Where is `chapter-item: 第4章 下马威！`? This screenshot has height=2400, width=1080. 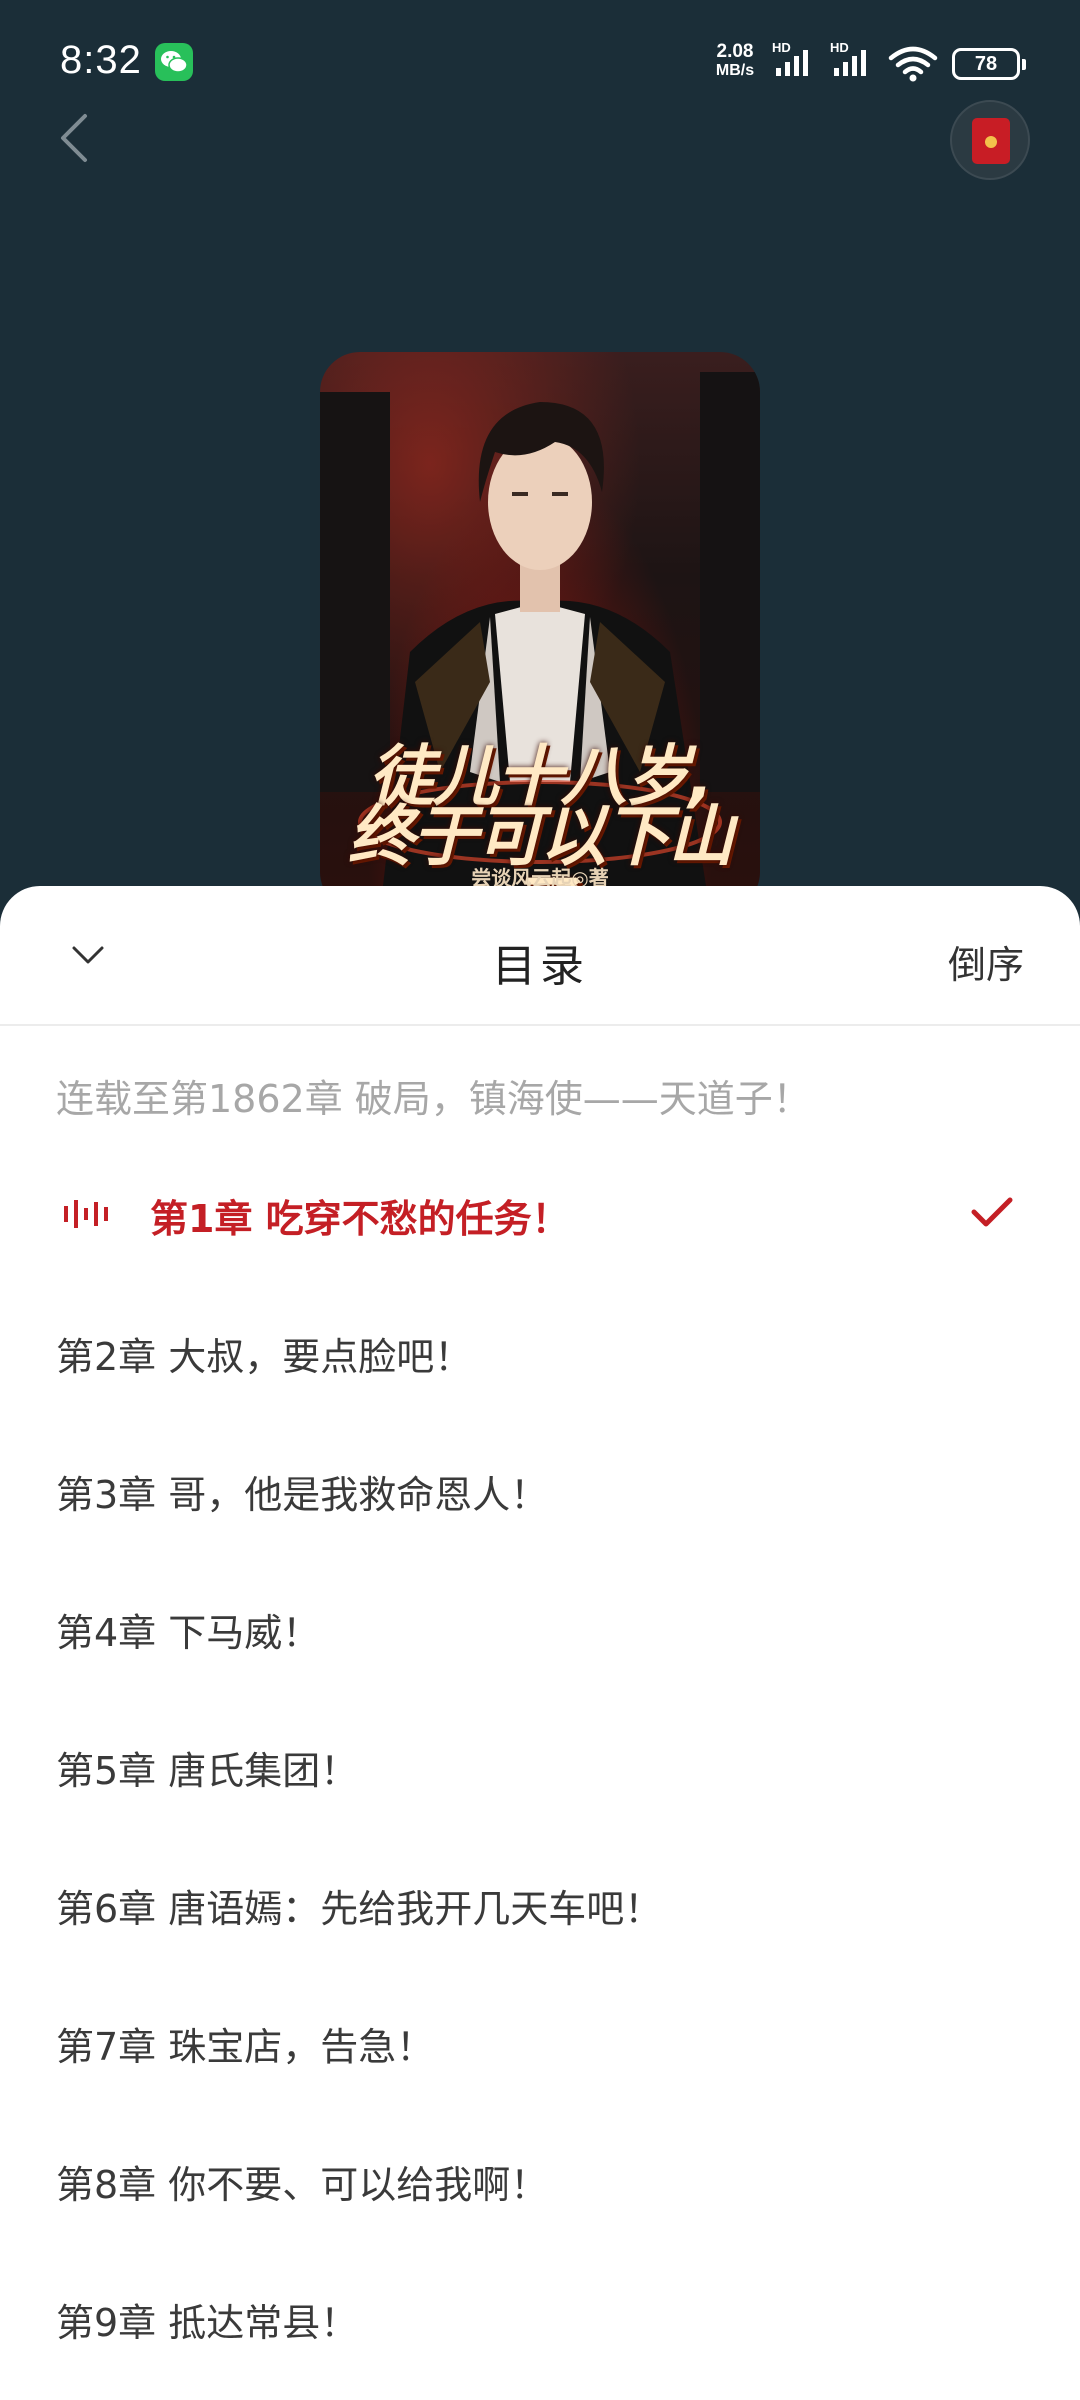
chapter-item: 第4章 下马威！ is located at coordinates (540, 1627).